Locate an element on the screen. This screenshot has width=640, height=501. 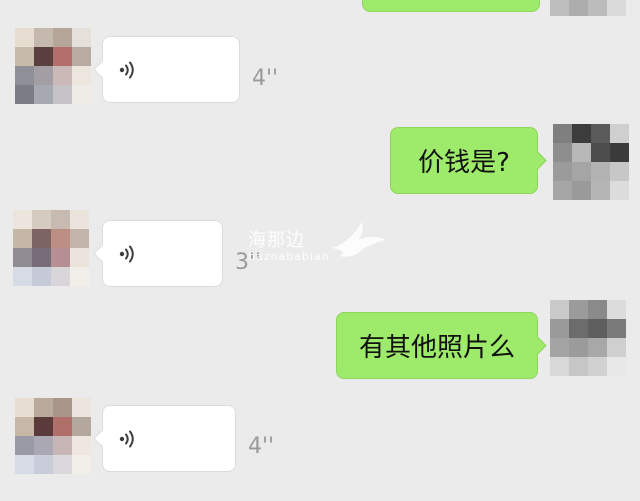
outgoing-text-message: 价钱是? is located at coordinates (468, 160).